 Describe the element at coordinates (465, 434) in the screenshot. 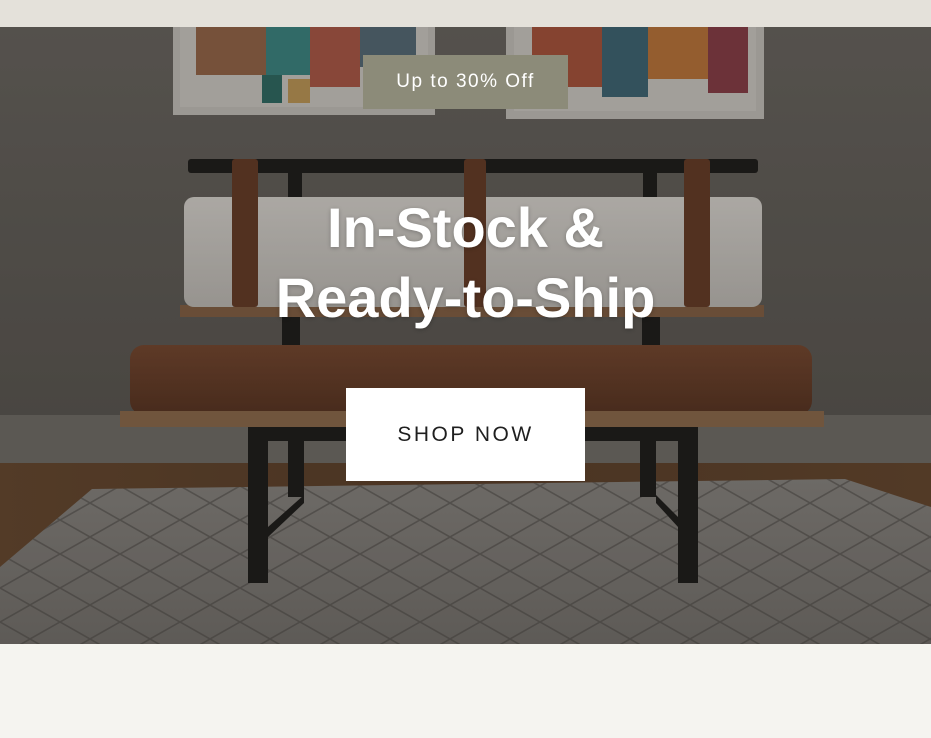

I see `shop-now-button: SHOP NOW` at that location.